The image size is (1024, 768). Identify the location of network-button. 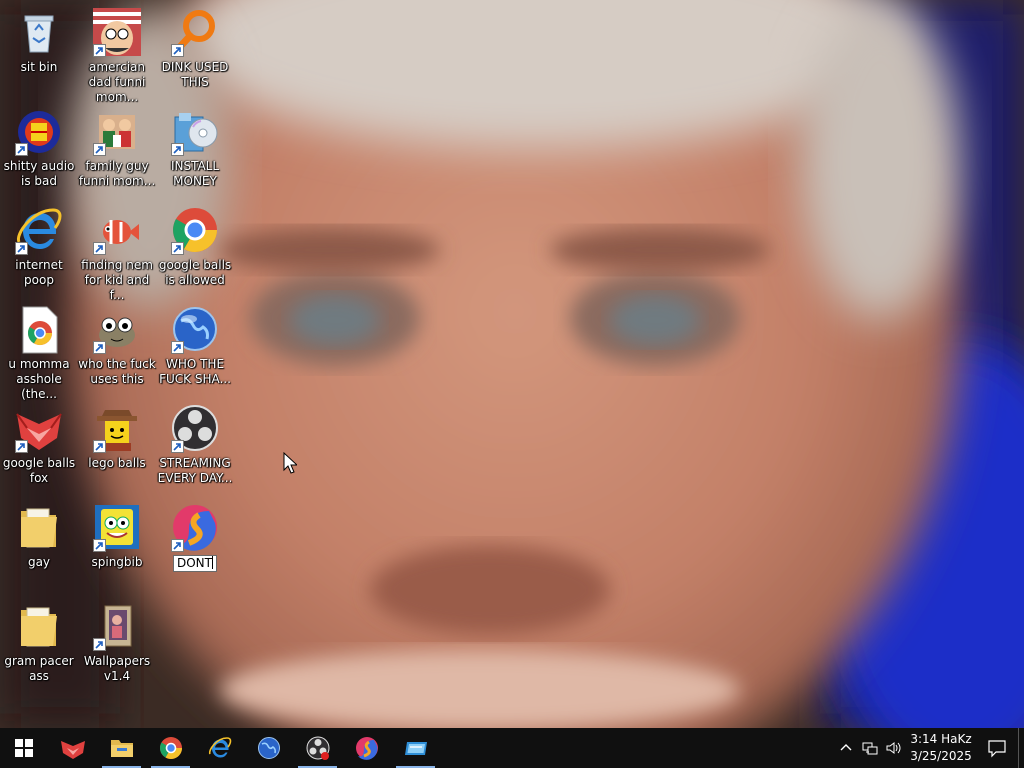
(870, 748).